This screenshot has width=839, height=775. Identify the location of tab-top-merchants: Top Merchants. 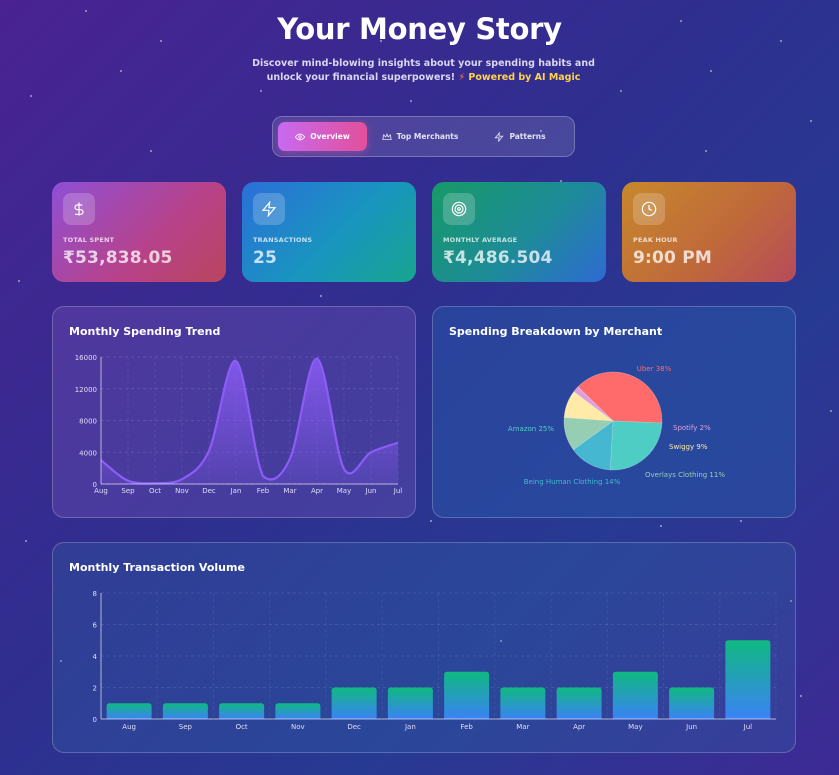
(420, 136).